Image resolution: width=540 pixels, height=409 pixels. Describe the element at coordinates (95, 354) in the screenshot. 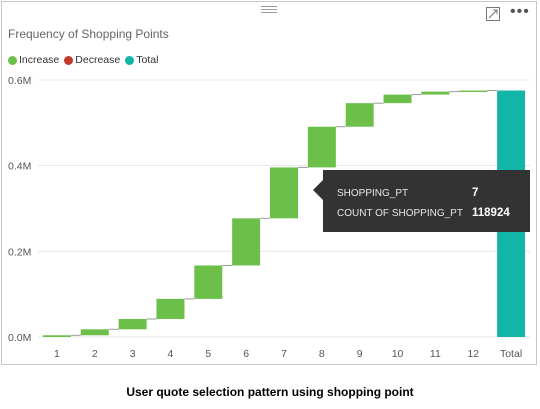

I see `x-tick-label: 2` at that location.